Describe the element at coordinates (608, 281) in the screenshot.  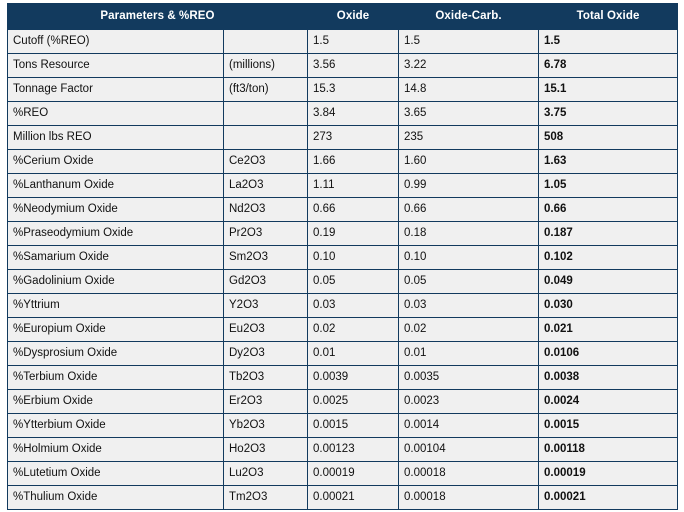
I see `cell-total-oxide-value: 0.049` at that location.